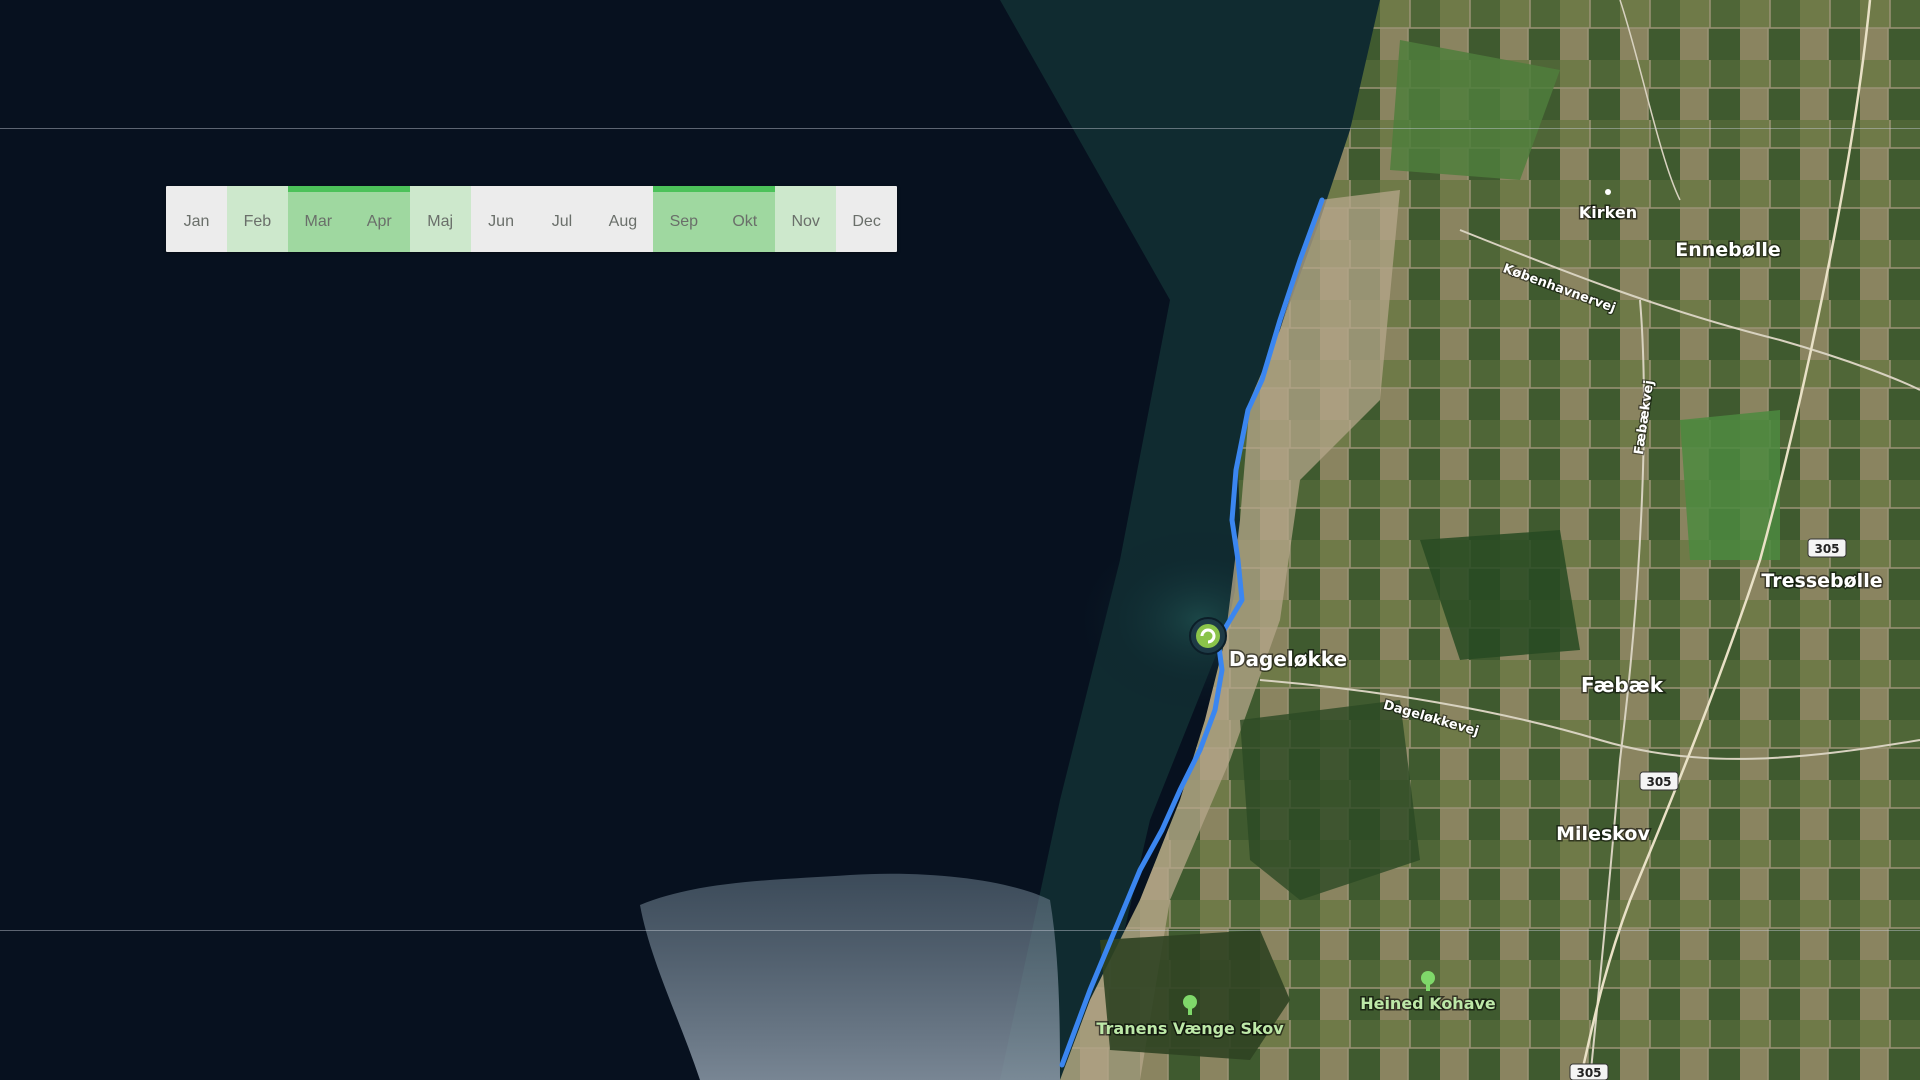 This screenshot has height=1080, width=1920. I want to click on place-dagelokke: Dageløkke, so click(1287, 659).